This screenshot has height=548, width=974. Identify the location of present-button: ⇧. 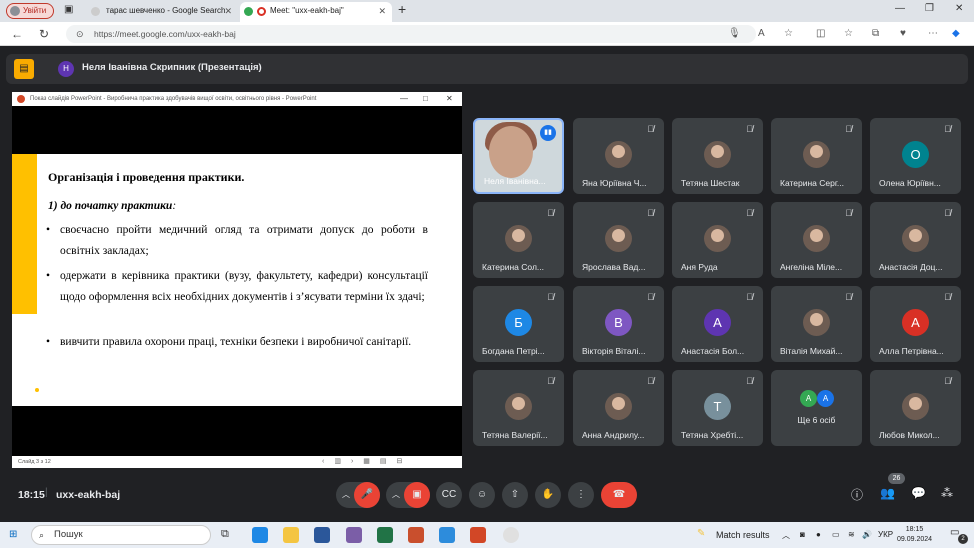
(515, 495).